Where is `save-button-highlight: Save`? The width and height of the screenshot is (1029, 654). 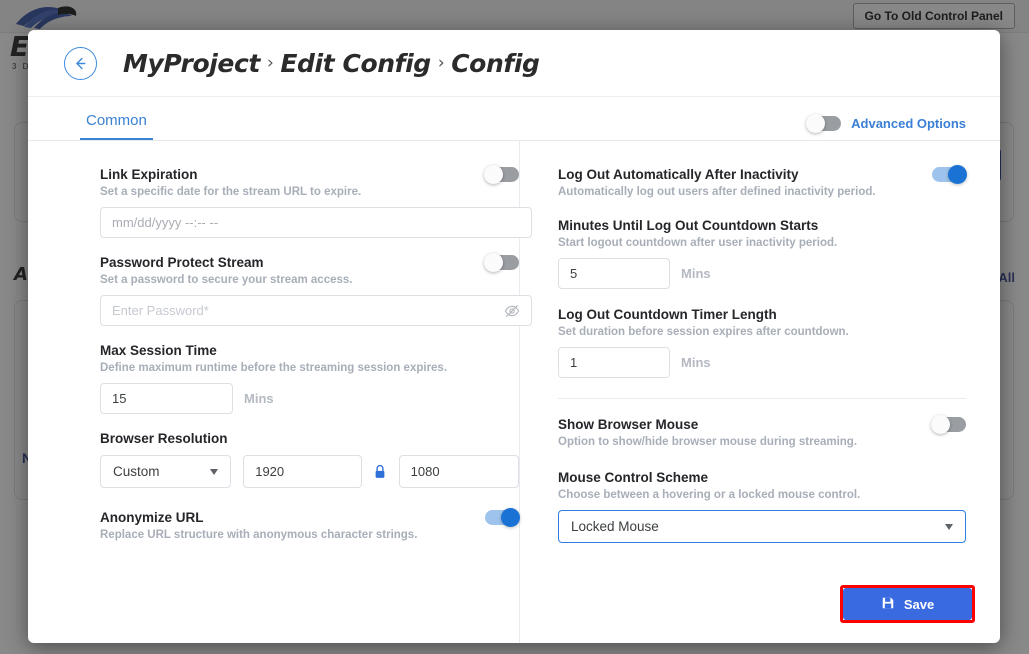
save-button-highlight: Save is located at coordinates (907, 604).